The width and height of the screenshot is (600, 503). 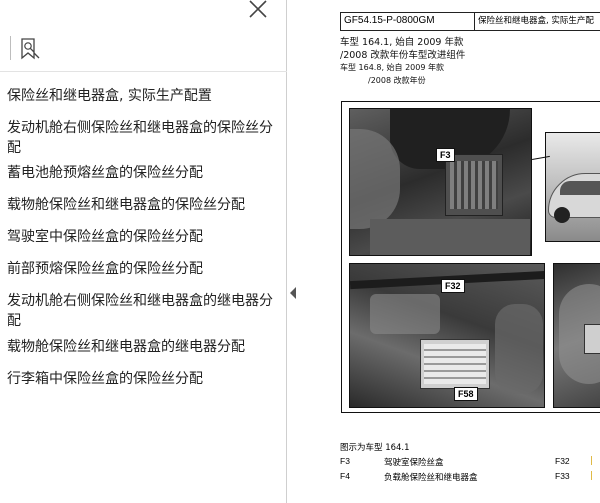 What do you see at coordinates (375, 448) in the screenshot?
I see `figure-caption: 图示为车型 164.1` at bounding box center [375, 448].